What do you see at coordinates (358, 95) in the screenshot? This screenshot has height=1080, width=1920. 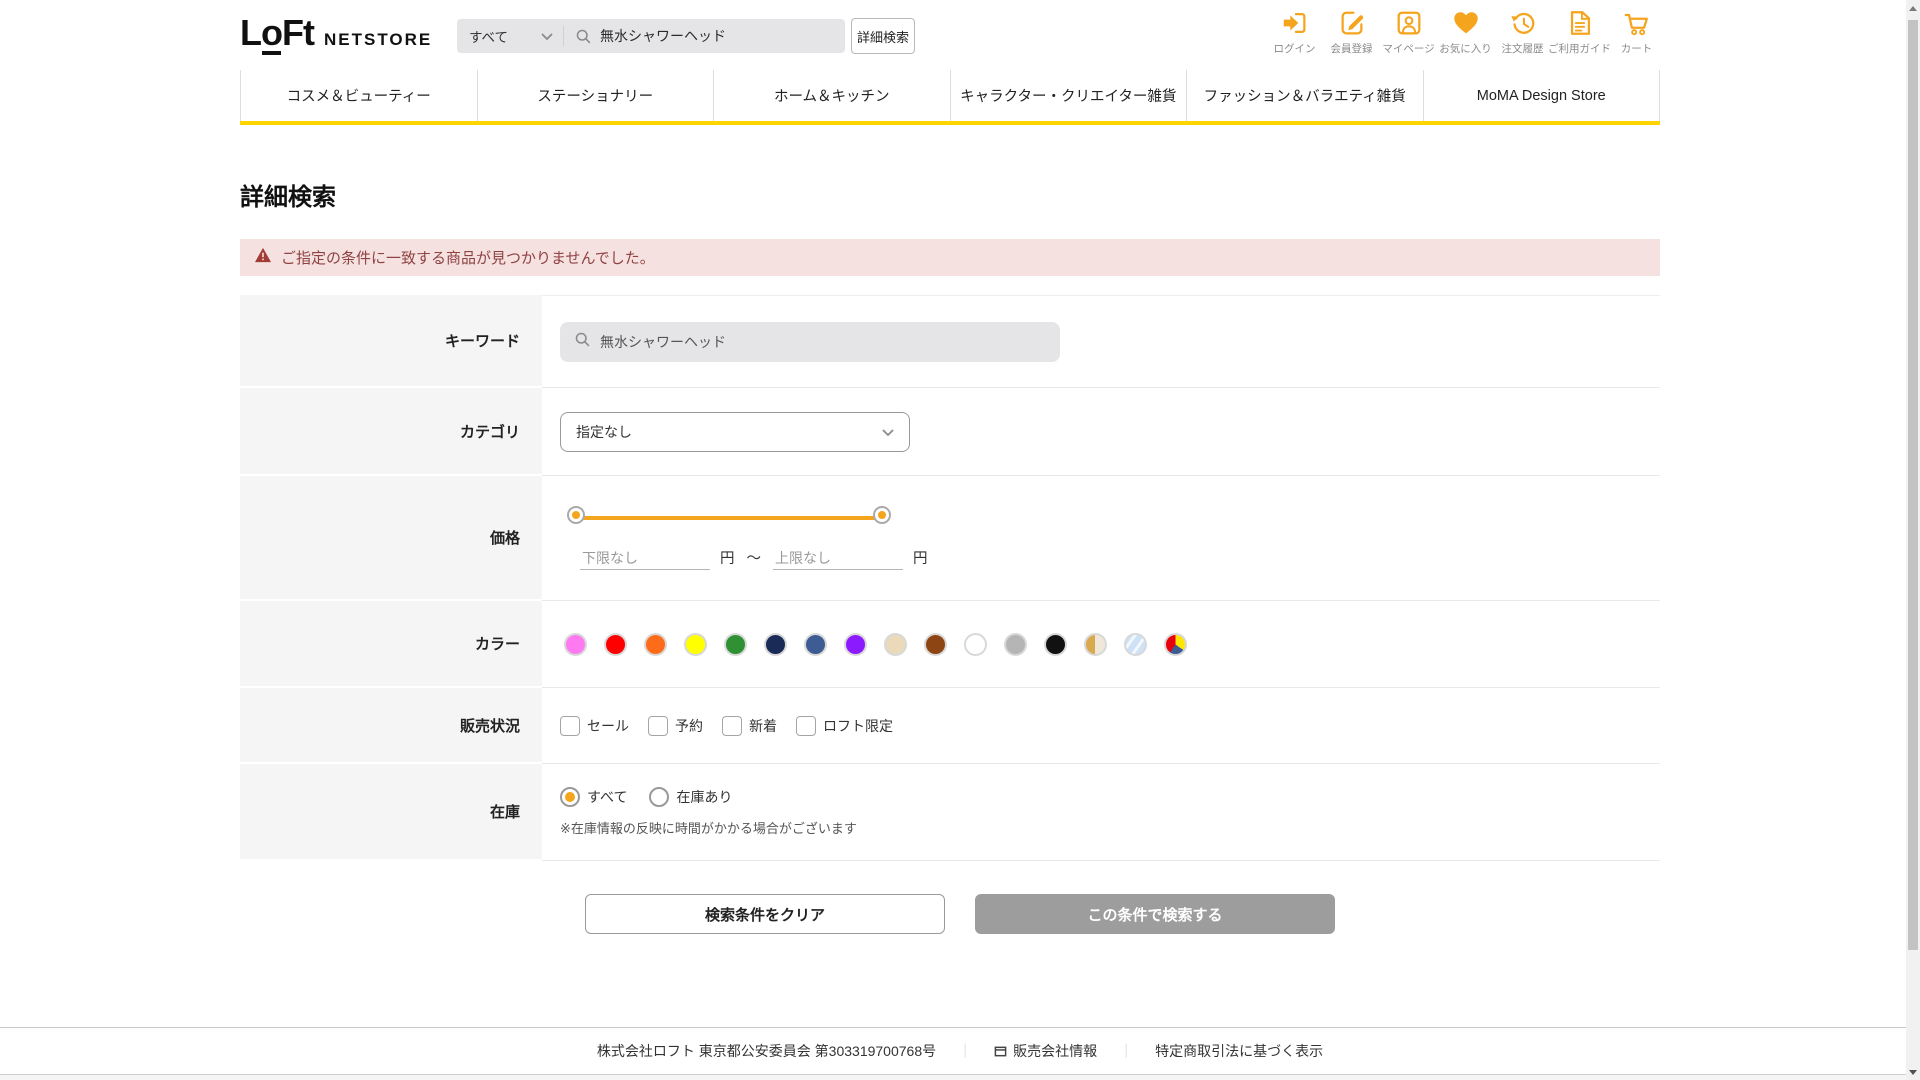 I see `nav-item-cosmetics-beauty: コスメ＆ビューティー` at bounding box center [358, 95].